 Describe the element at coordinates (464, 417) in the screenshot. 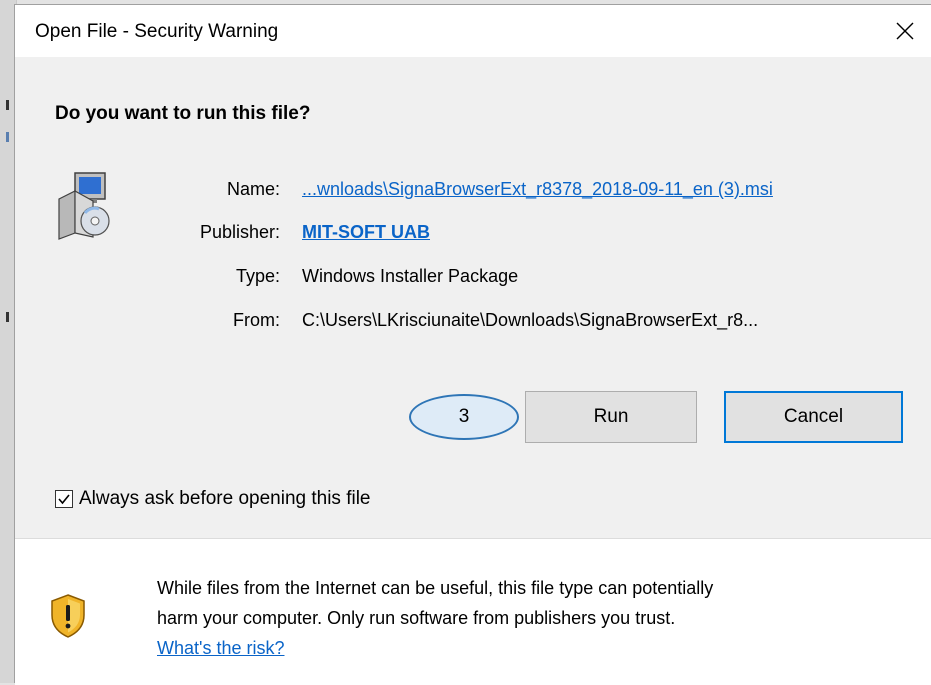

I see `step-annotation: 3` at that location.